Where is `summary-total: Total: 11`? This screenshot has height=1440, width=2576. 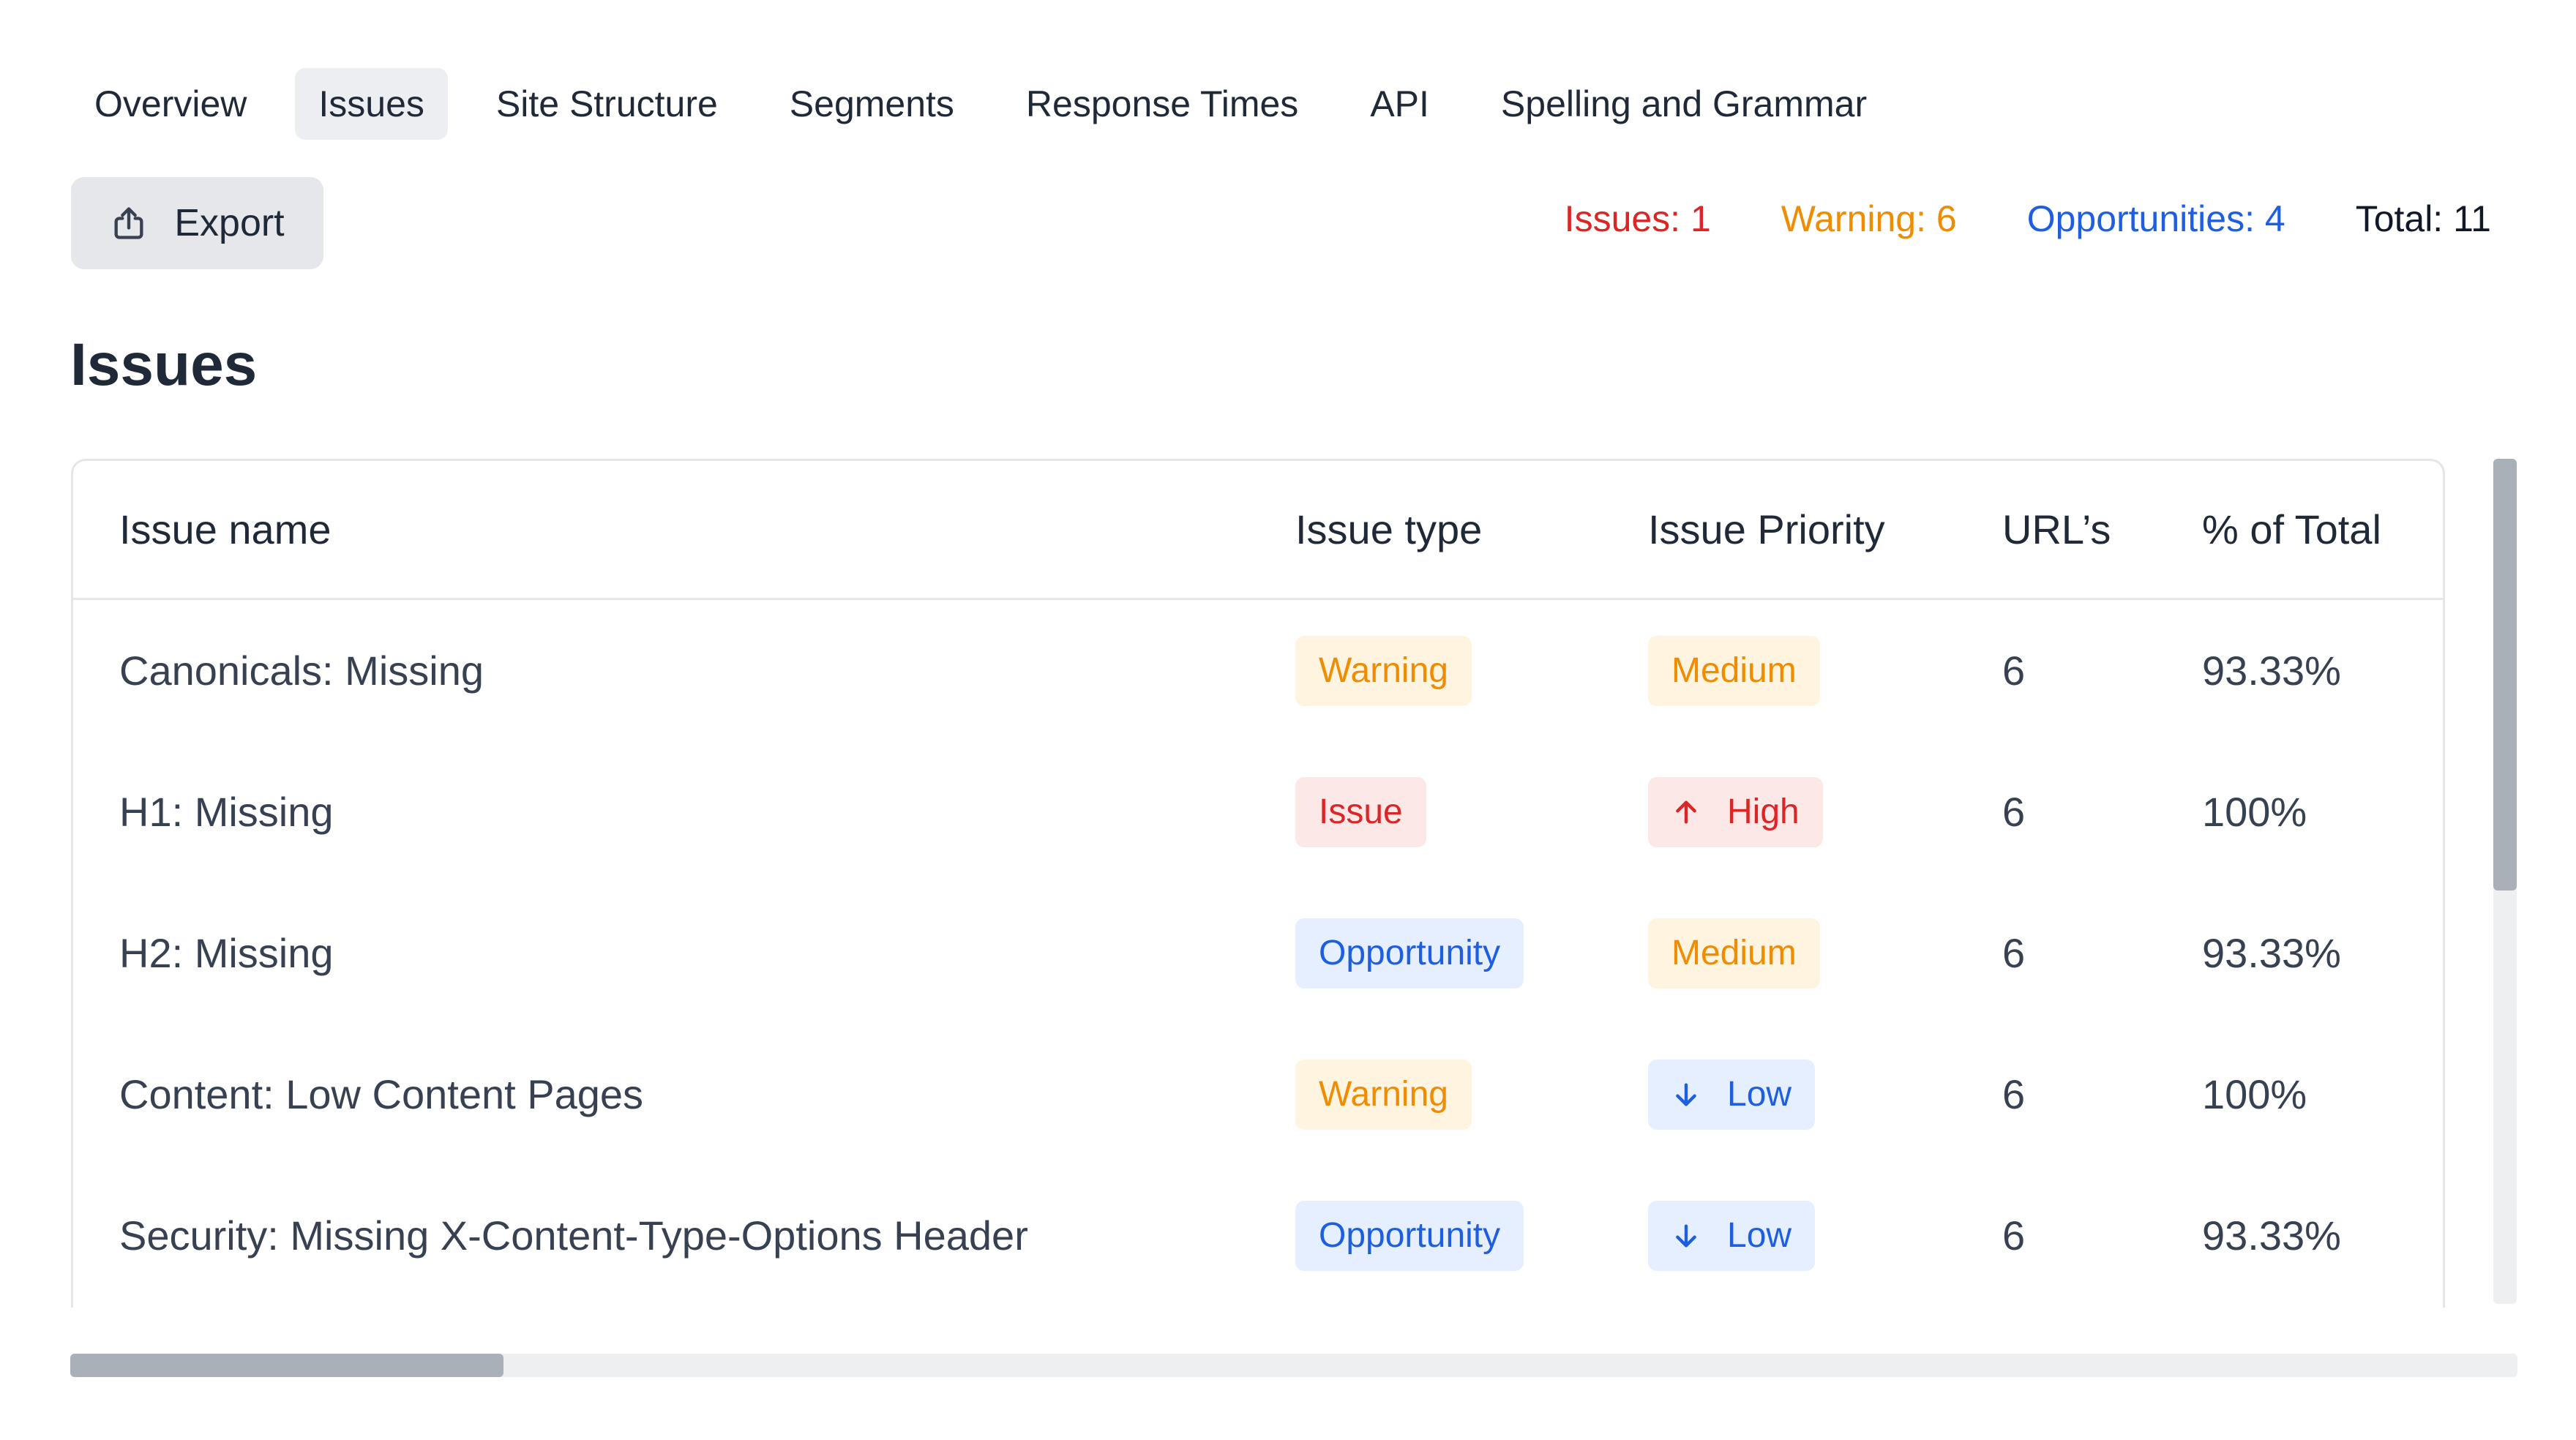
summary-total: Total: 11 is located at coordinates (2423, 218).